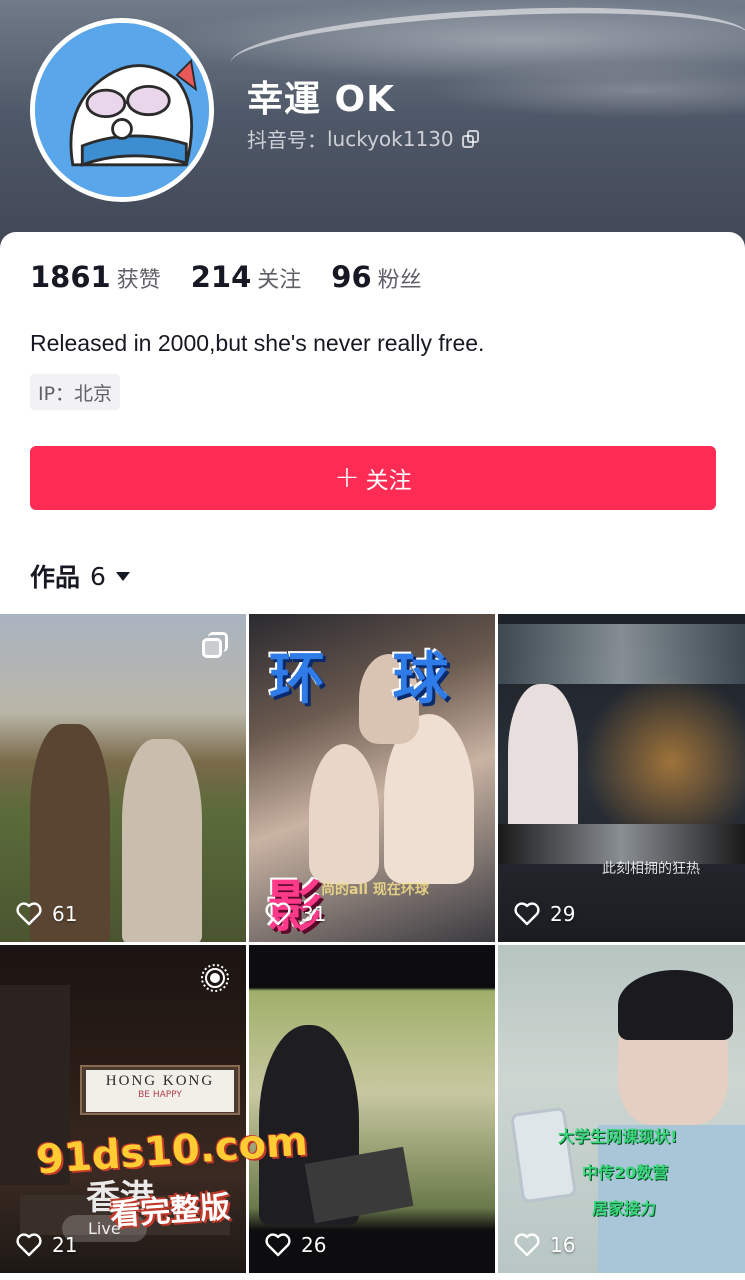 Image resolution: width=745 pixels, height=1280 pixels. I want to click on video-likes-count: 26, so click(314, 1245).